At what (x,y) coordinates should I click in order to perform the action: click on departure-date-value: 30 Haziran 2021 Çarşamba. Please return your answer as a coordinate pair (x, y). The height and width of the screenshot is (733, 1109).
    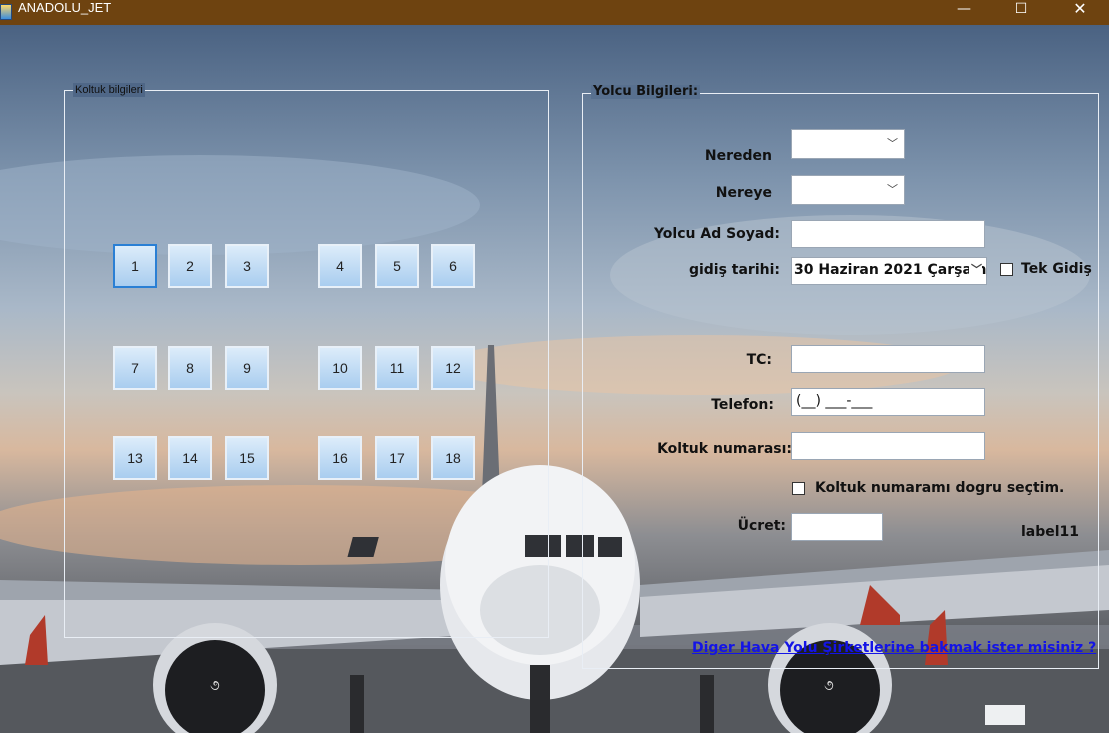
    Looking at the image, I should click on (890, 270).